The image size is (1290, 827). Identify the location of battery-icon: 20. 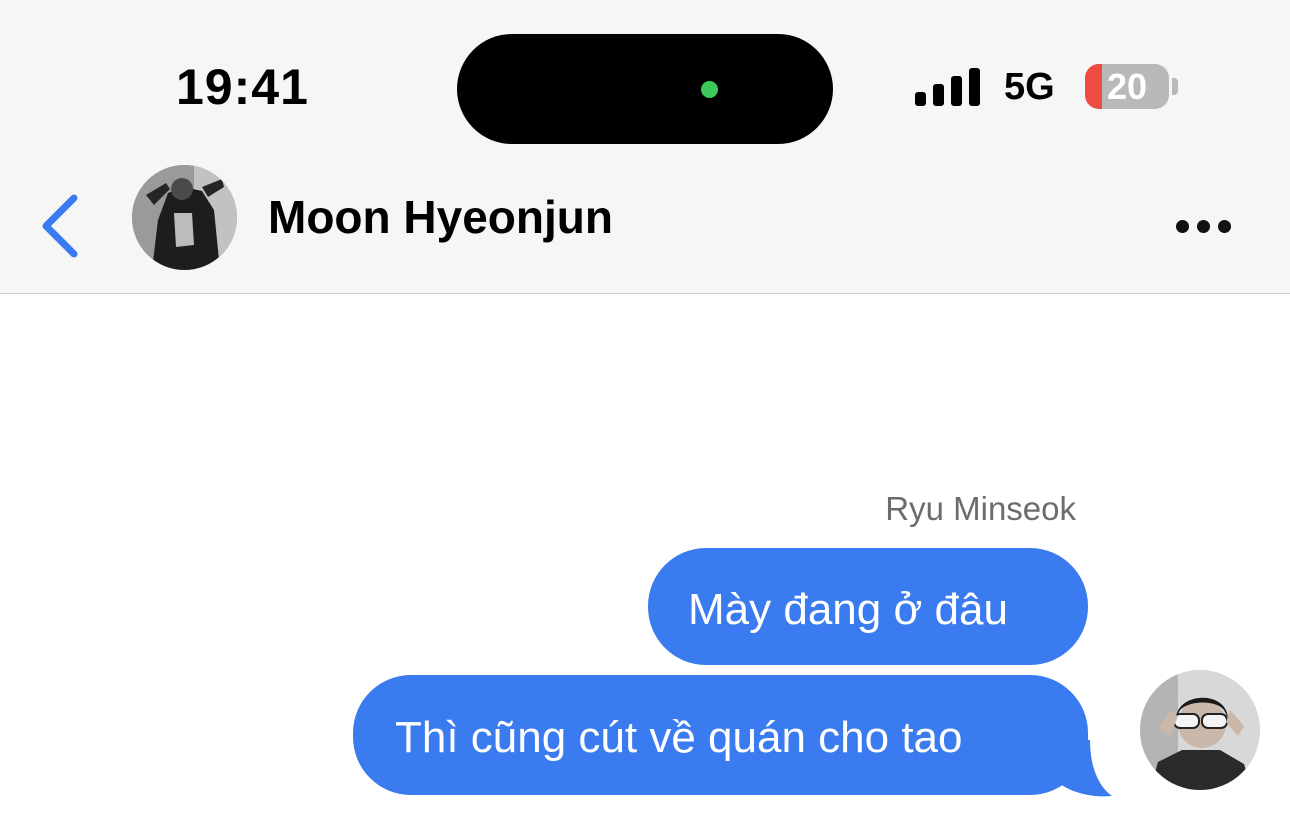
(1127, 86).